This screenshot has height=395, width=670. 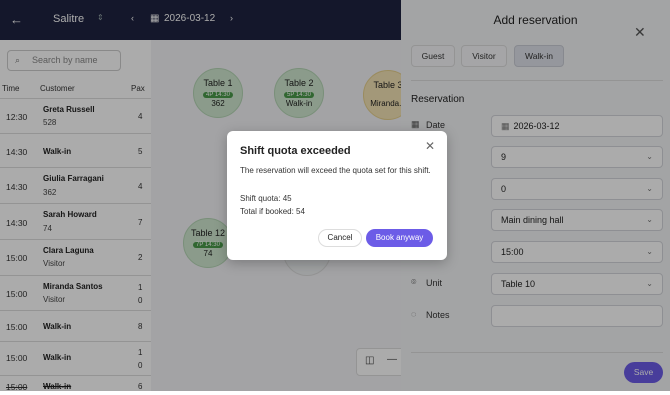 What do you see at coordinates (266, 198) in the screenshot?
I see `shift-quota-text: Shift quota: 45` at bounding box center [266, 198].